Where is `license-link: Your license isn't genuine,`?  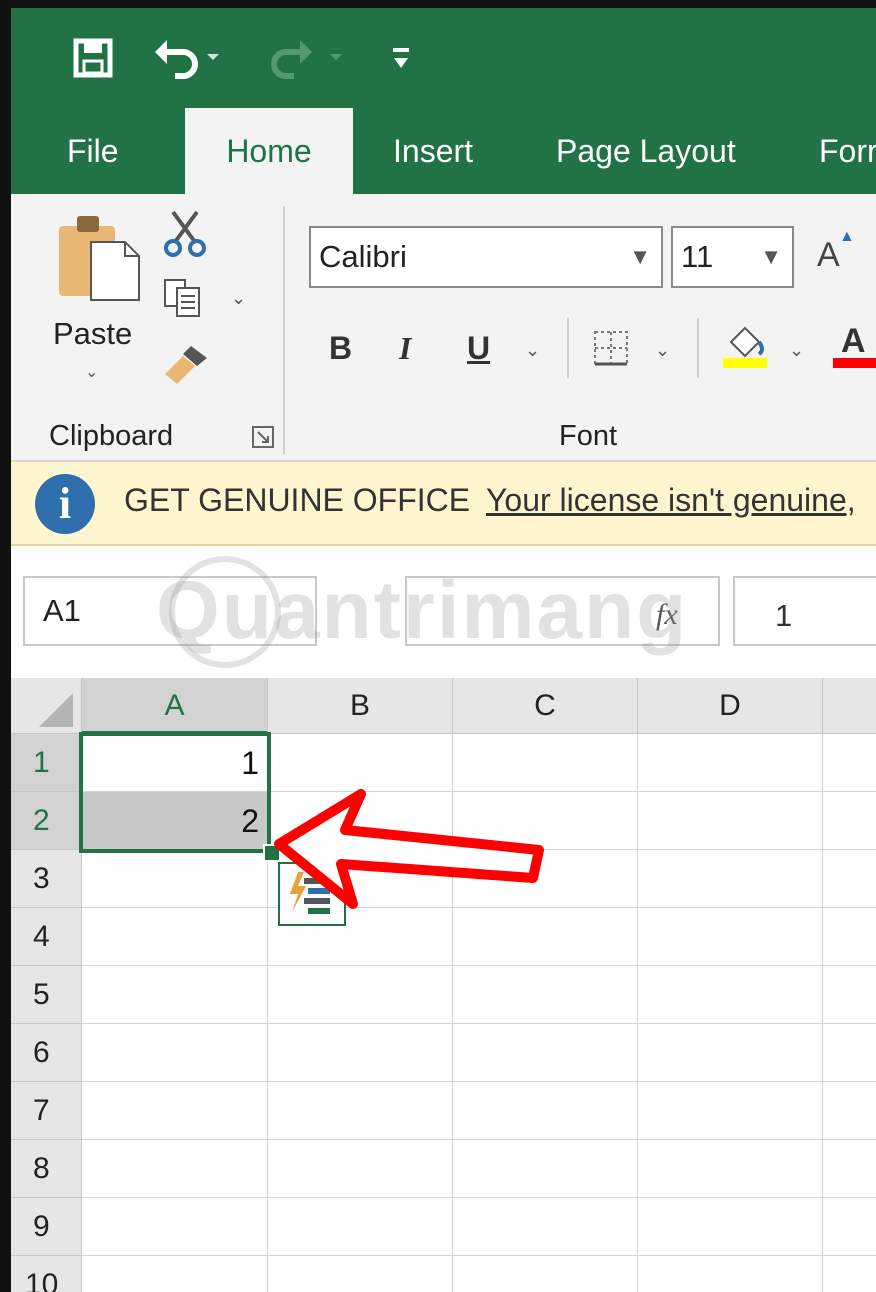 license-link: Your license isn't genuine, is located at coordinates (671, 500).